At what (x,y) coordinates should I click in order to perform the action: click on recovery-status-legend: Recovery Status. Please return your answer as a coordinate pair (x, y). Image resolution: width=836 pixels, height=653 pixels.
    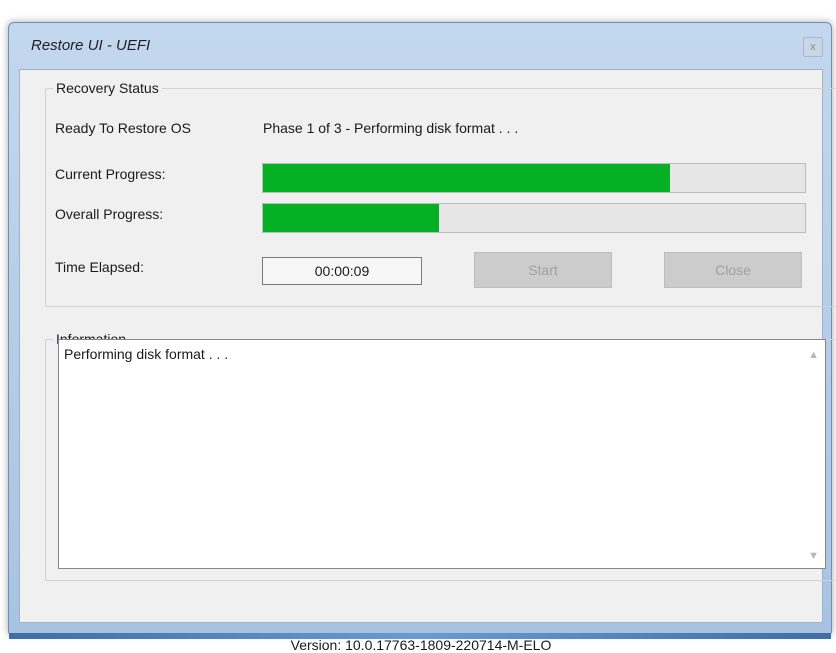
    Looking at the image, I should click on (107, 88).